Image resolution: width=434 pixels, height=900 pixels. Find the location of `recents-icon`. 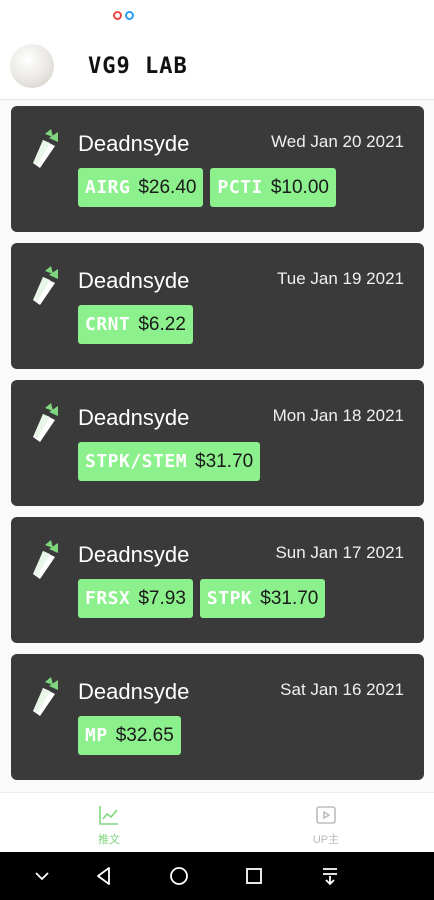

recents-icon is located at coordinates (254, 876).